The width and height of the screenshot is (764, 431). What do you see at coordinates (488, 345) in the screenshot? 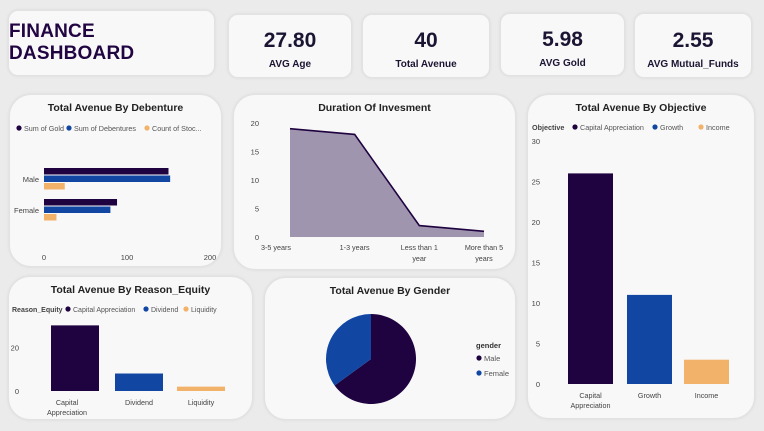
I see `legend-title: gender` at bounding box center [488, 345].